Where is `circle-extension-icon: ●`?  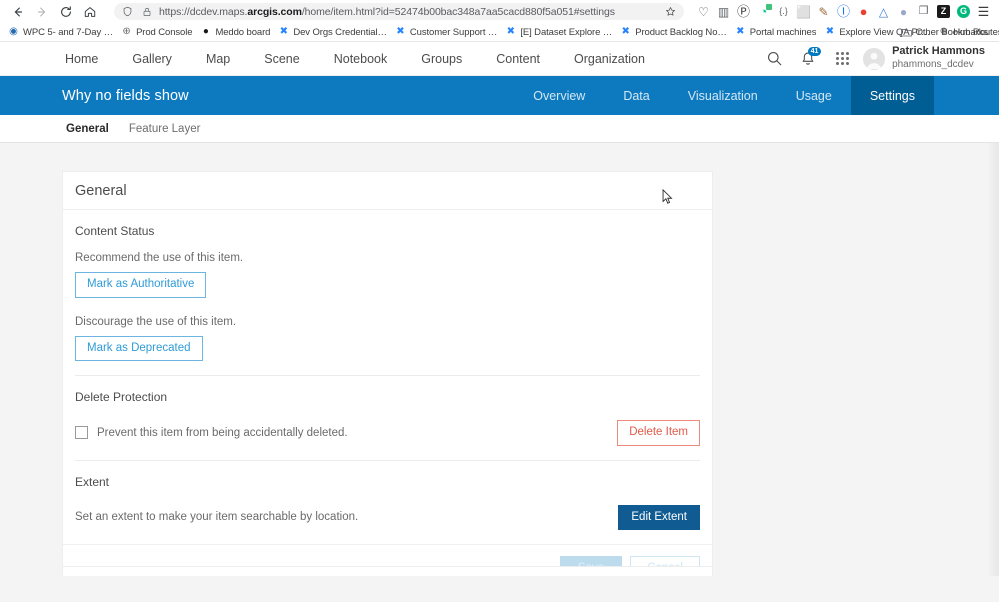
circle-extension-icon: ● is located at coordinates (903, 11).